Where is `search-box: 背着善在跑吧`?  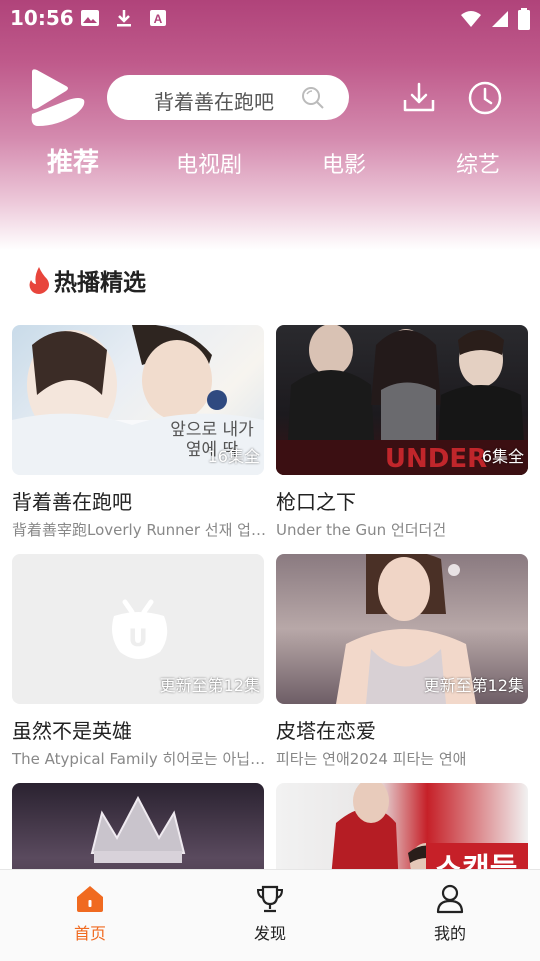 search-box: 背着善在跑吧 is located at coordinates (228, 97).